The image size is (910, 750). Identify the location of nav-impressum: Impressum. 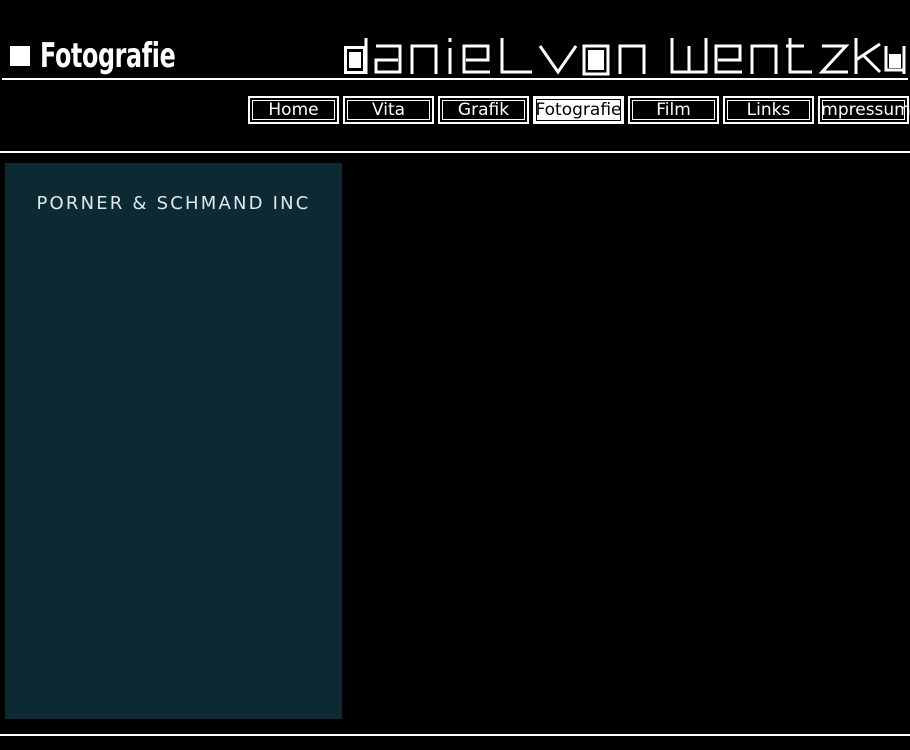
(863, 110).